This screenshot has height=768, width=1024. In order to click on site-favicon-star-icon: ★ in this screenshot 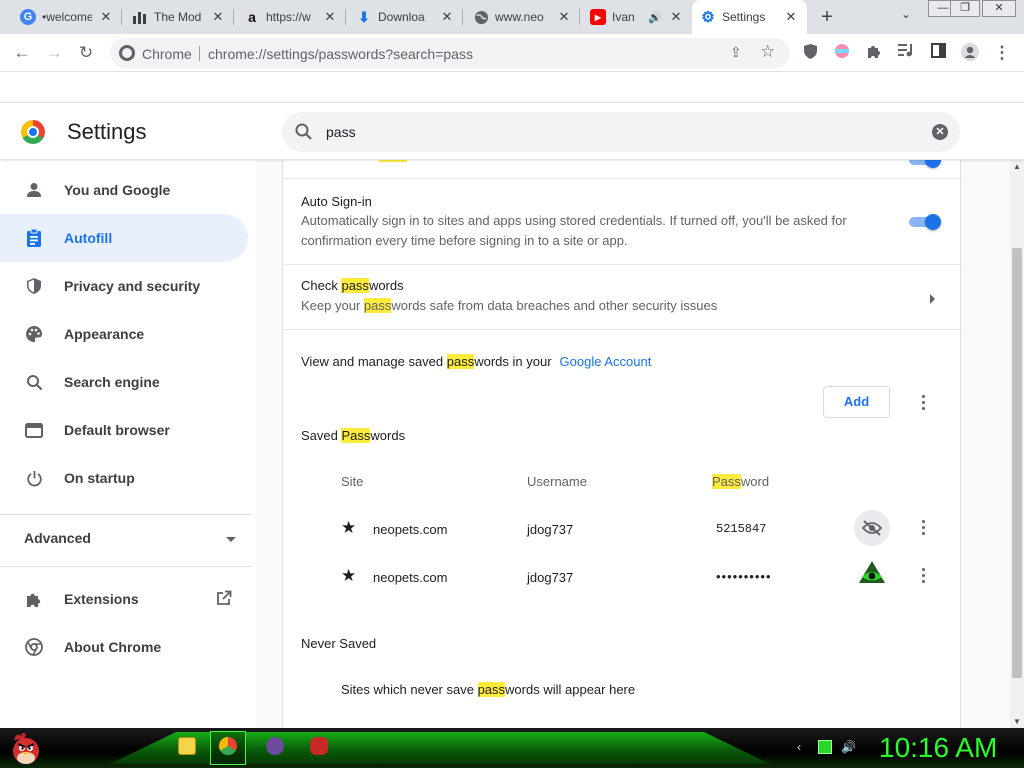, I will do `click(349, 527)`.